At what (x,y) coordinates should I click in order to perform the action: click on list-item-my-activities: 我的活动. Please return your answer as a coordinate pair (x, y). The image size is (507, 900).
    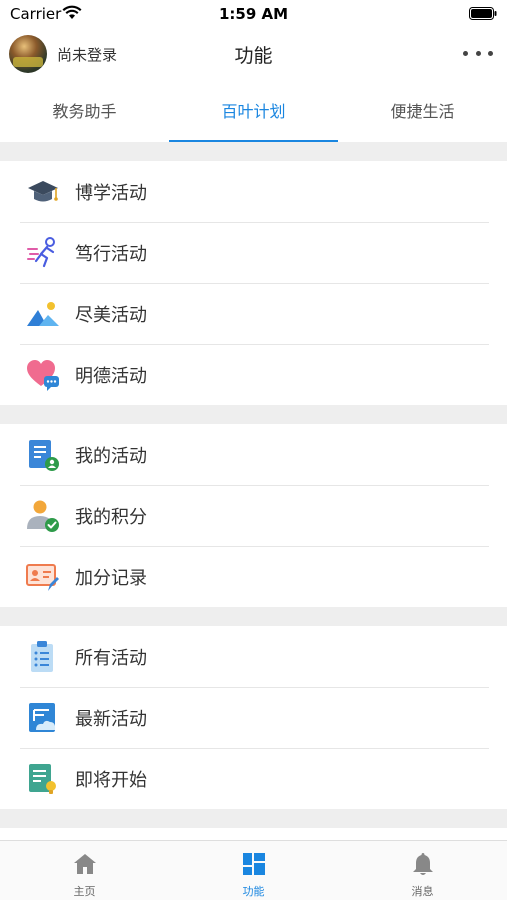
    Looking at the image, I should click on (253, 454).